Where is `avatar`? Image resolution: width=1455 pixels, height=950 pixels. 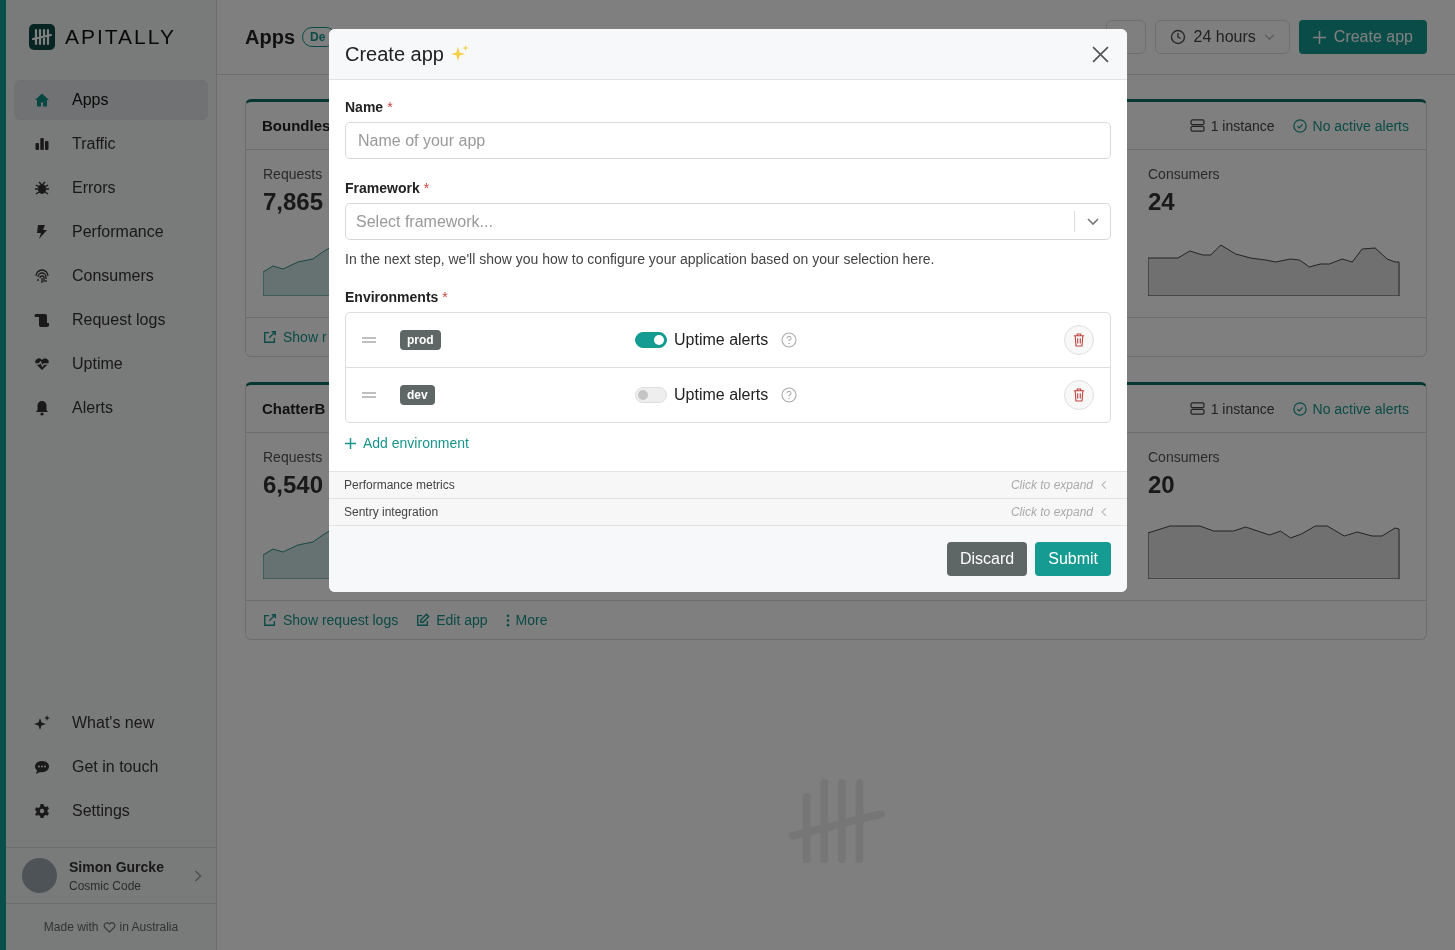 avatar is located at coordinates (39, 875).